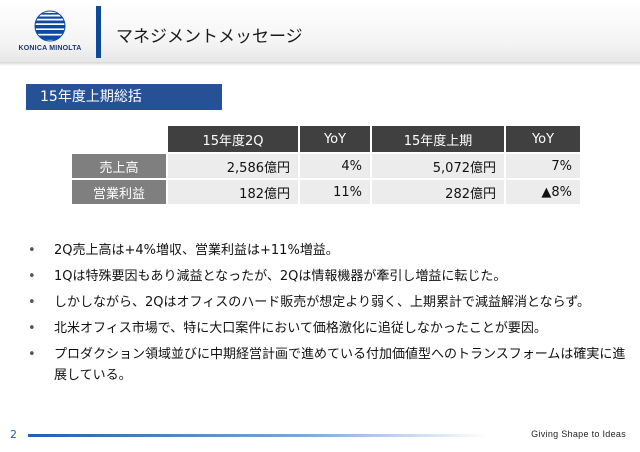 The width and height of the screenshot is (640, 452). Describe the element at coordinates (232, 191) in the screenshot. I see `table-cell: 182億円` at that location.